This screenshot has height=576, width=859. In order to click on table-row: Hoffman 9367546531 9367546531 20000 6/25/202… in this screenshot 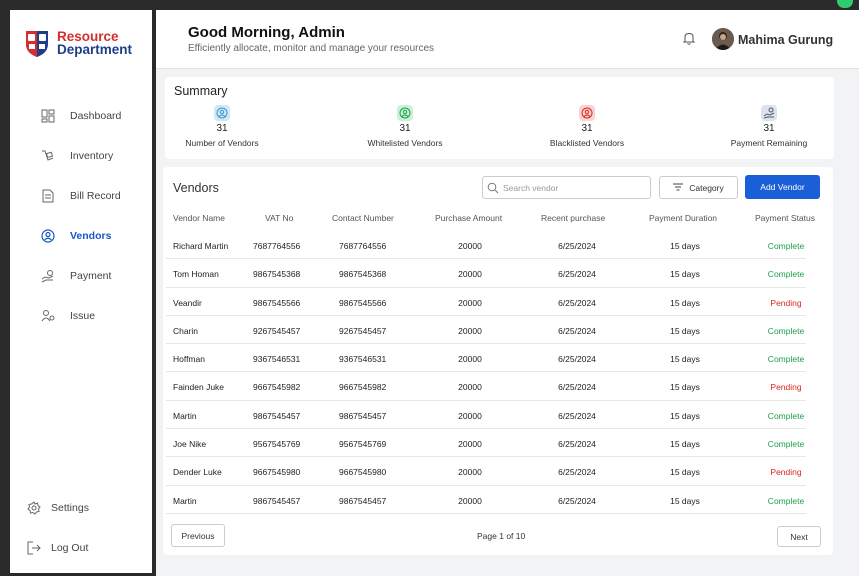, I will do `click(486, 358)`.